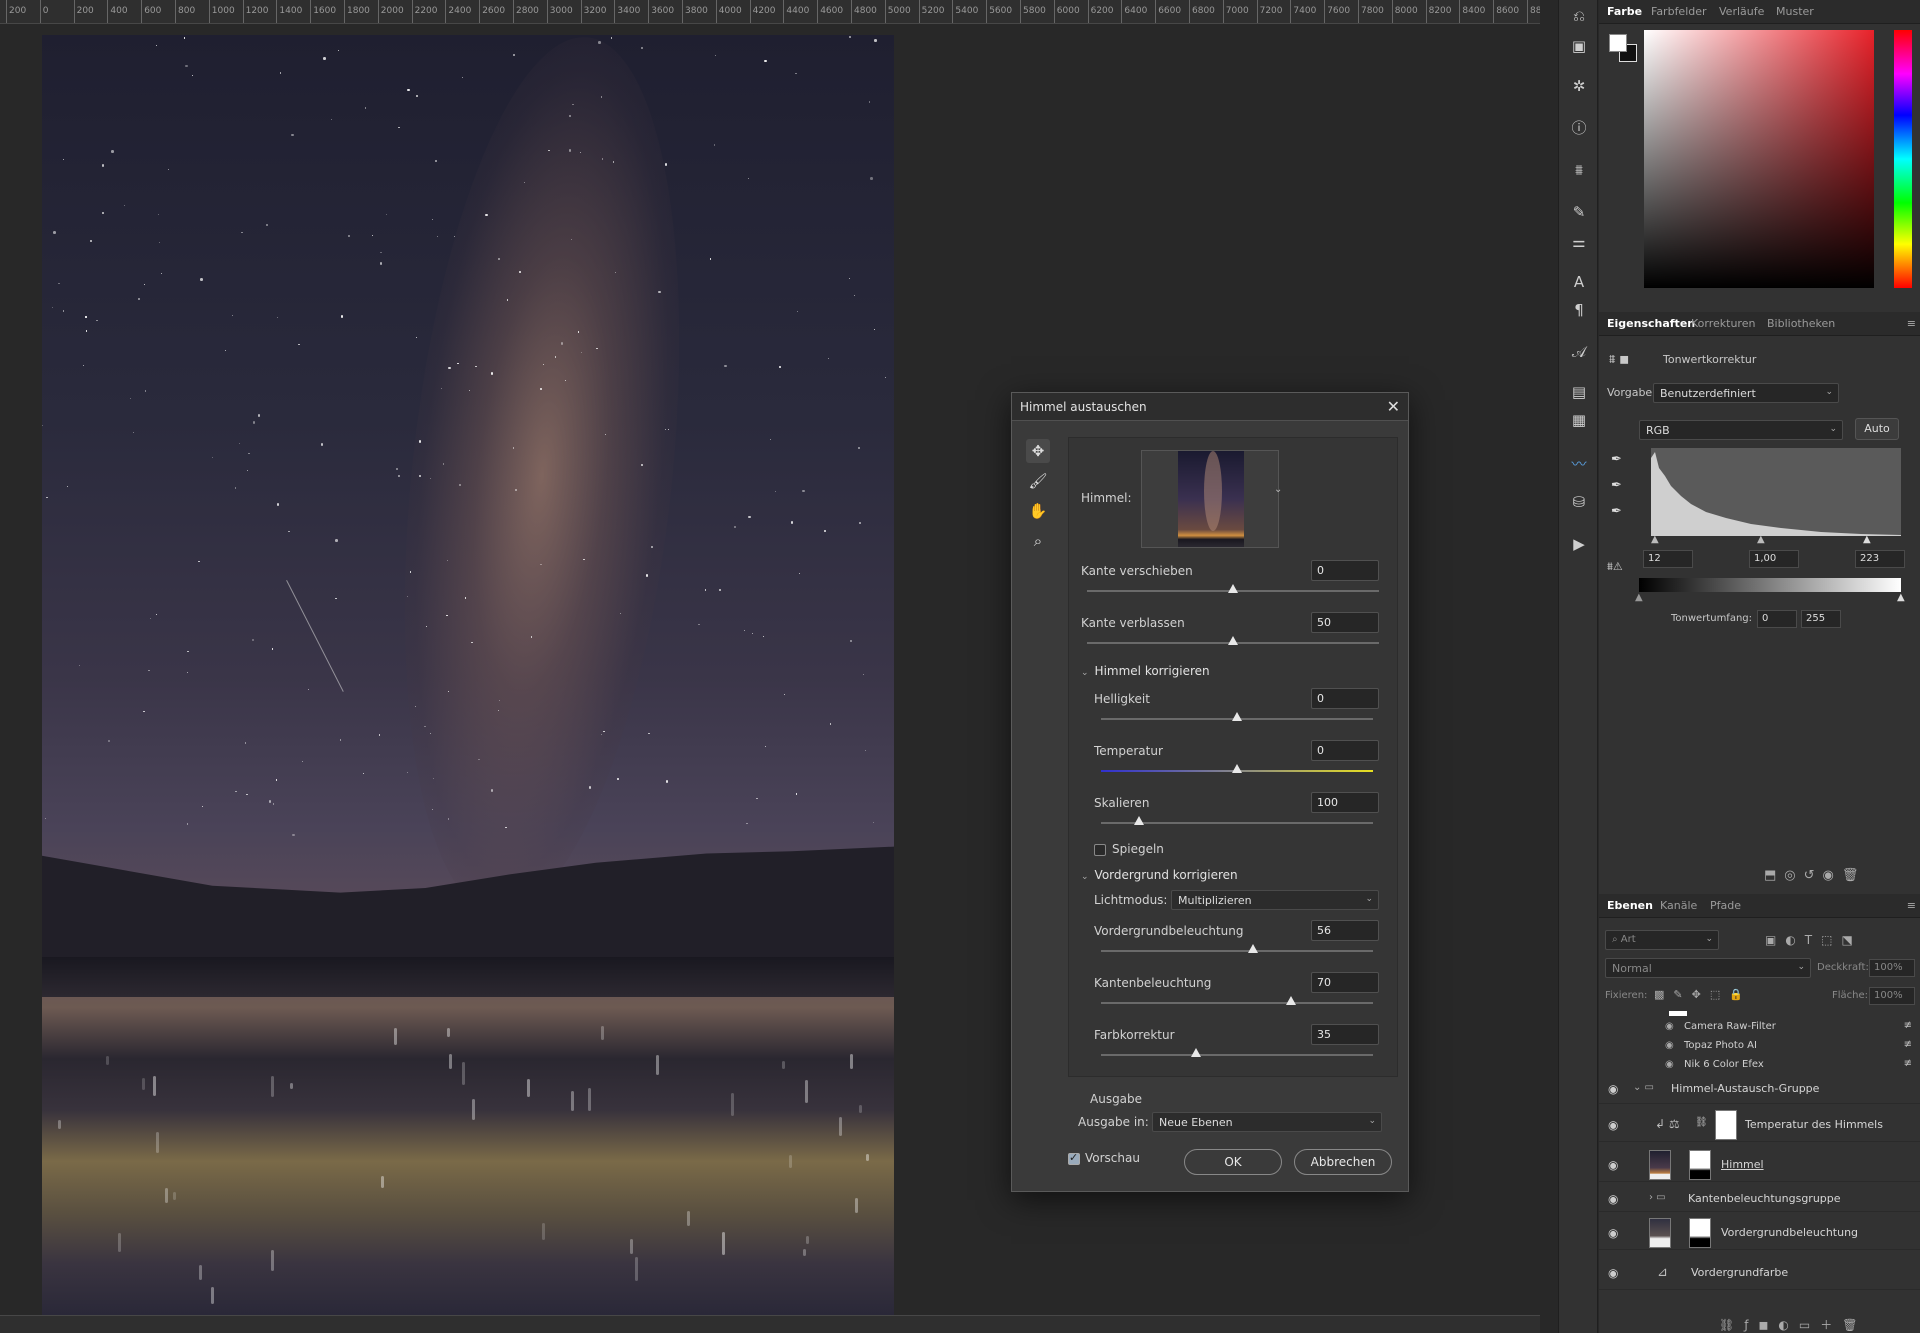 The height and width of the screenshot is (1333, 1920). I want to click on smart-filter-topaz: ◉ Topaz Photo AI ≢, so click(1759, 1046).